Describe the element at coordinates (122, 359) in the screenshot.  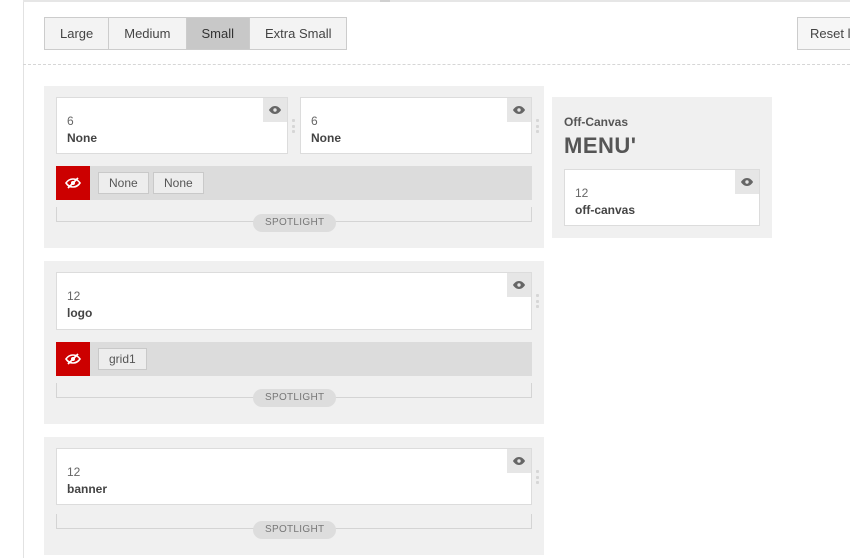
I see `hidden-chip: grid1` at that location.